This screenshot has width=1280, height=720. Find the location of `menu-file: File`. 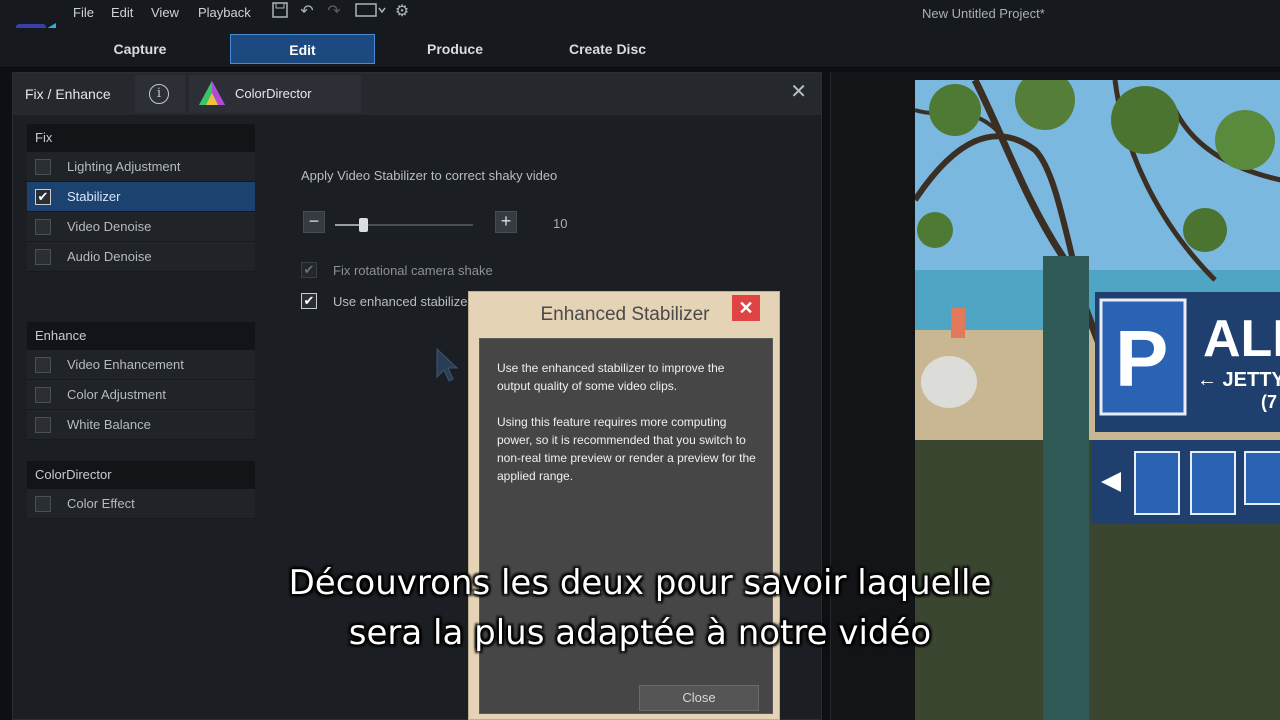

menu-file: File is located at coordinates (83, 12).